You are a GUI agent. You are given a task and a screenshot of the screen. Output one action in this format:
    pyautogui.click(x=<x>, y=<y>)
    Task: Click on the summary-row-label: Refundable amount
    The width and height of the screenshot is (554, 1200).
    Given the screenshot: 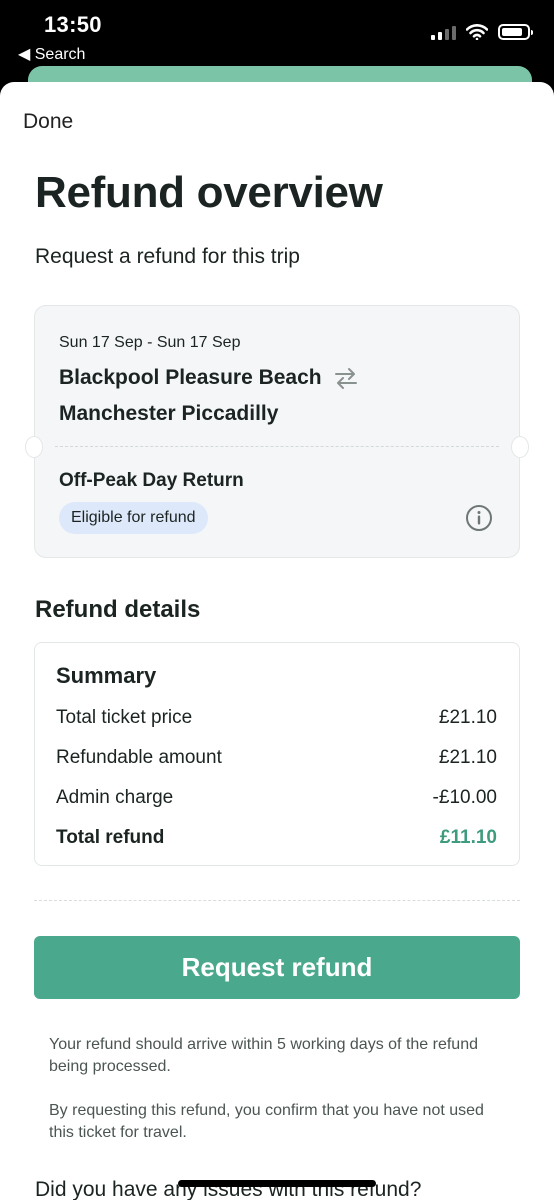 What is the action you would take?
    pyautogui.click(x=139, y=757)
    